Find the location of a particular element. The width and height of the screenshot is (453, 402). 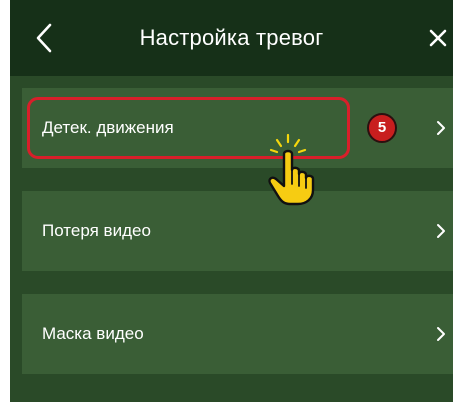

page-title: Настройка тревог is located at coordinates (231, 37).